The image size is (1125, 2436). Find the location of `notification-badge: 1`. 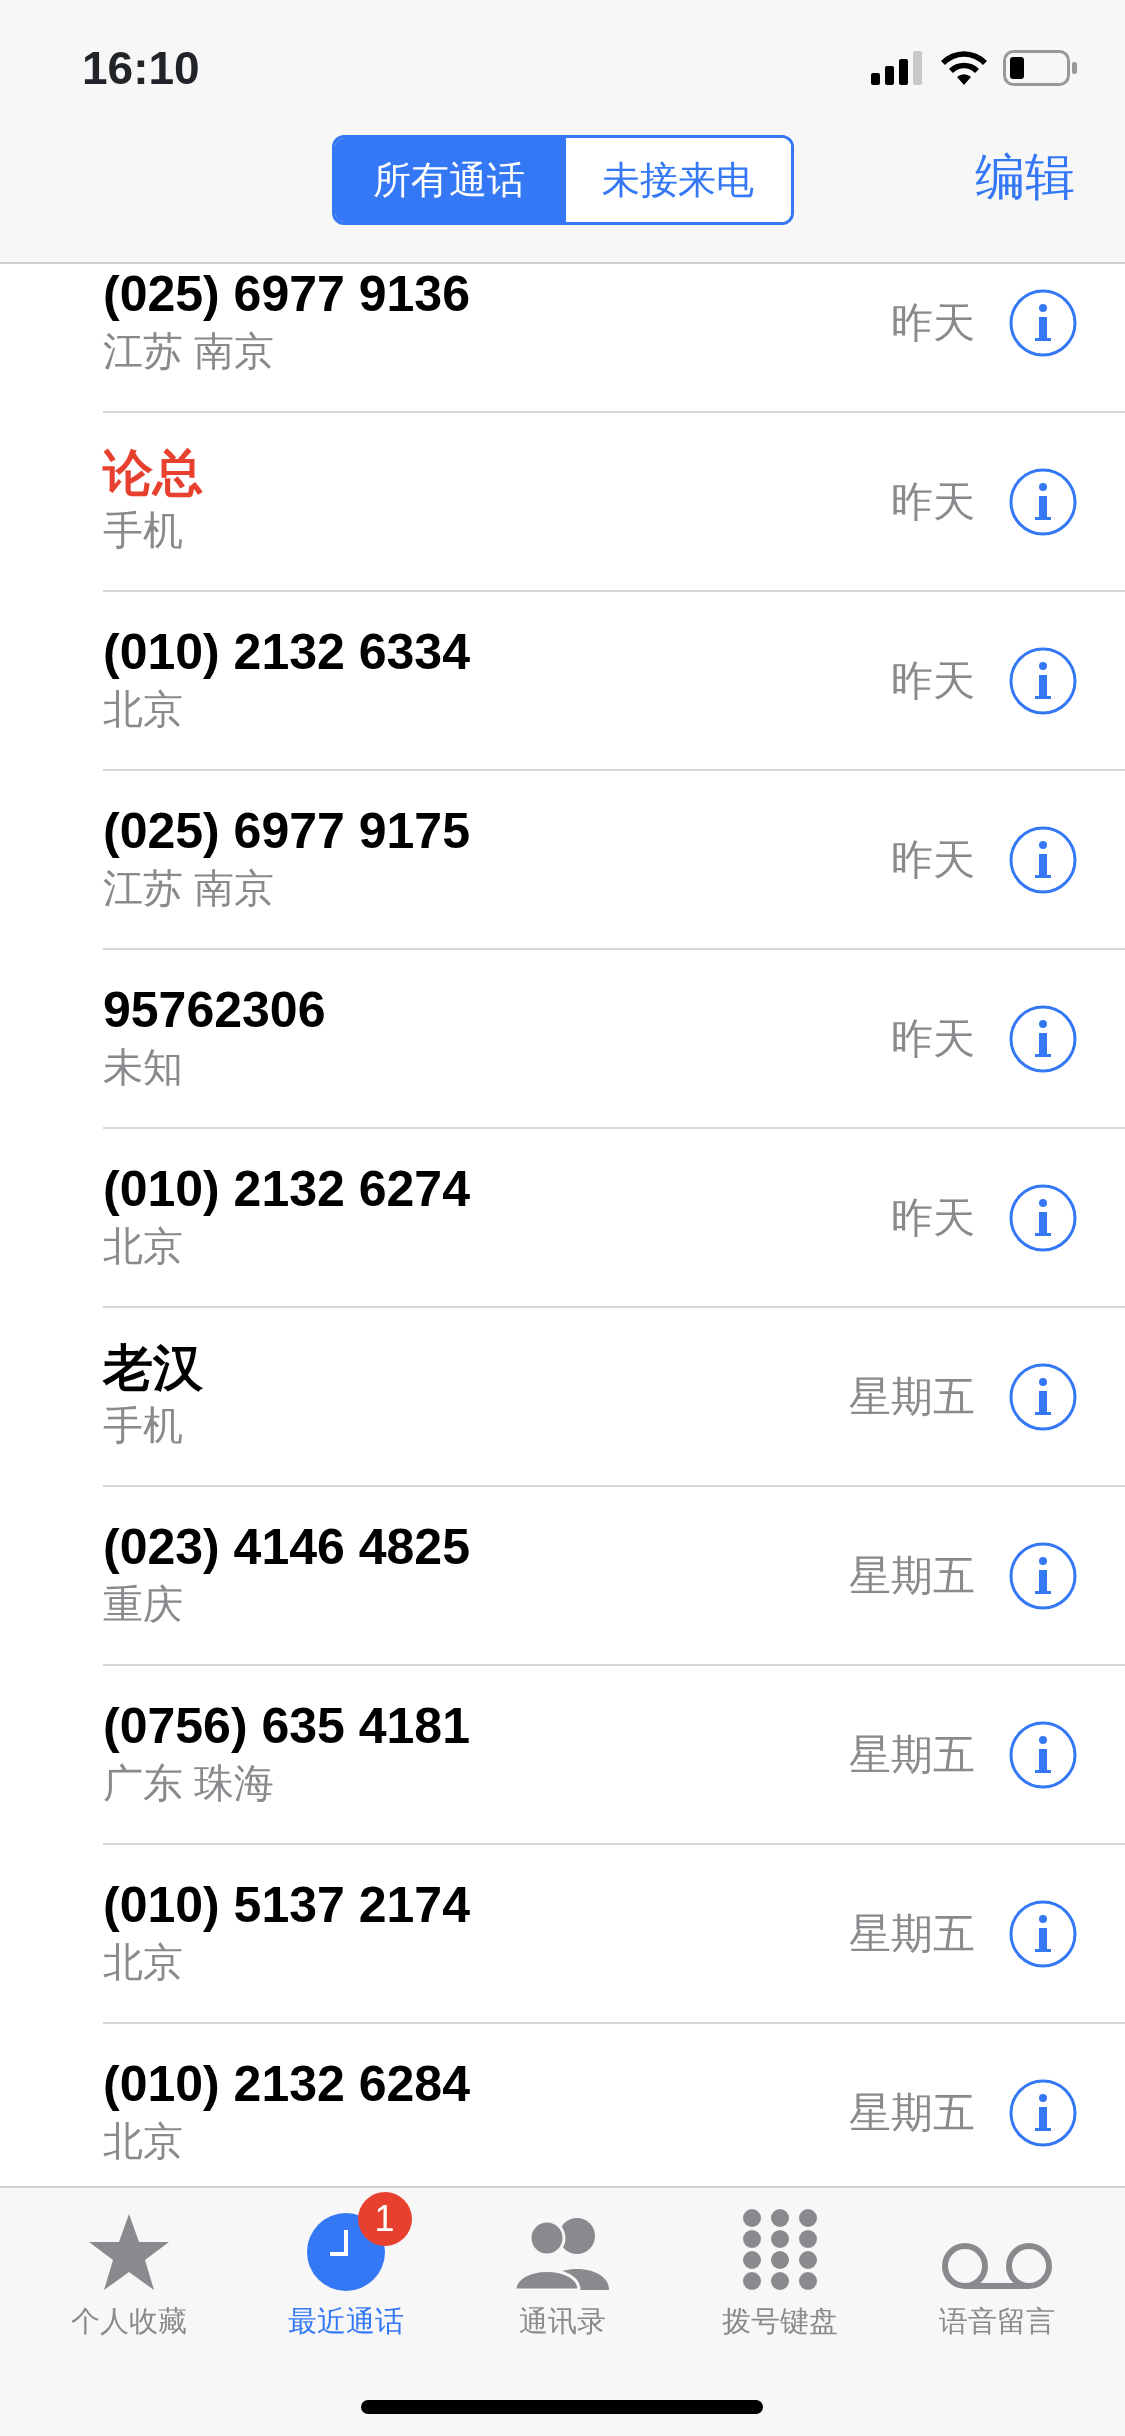

notification-badge: 1 is located at coordinates (384, 2219).